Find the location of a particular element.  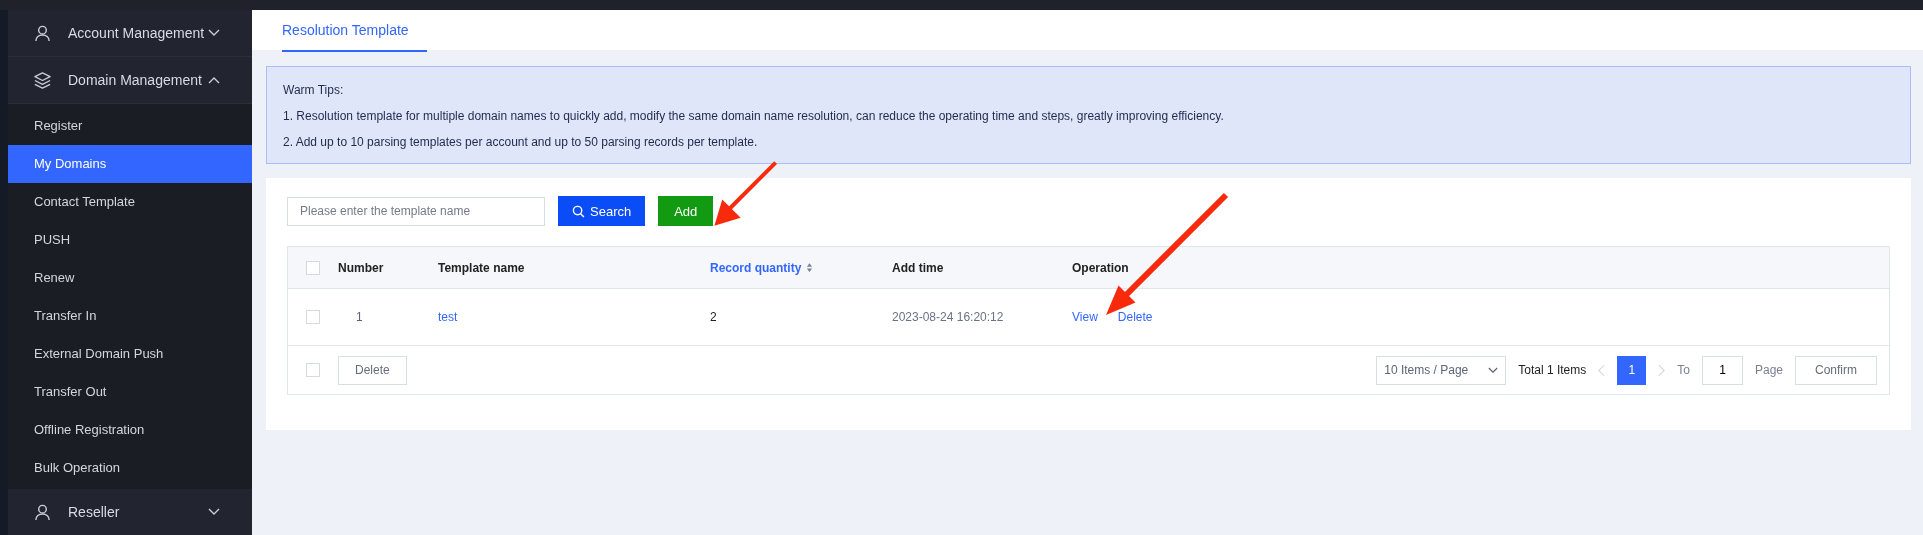

page-button: 1 is located at coordinates (1632, 370).